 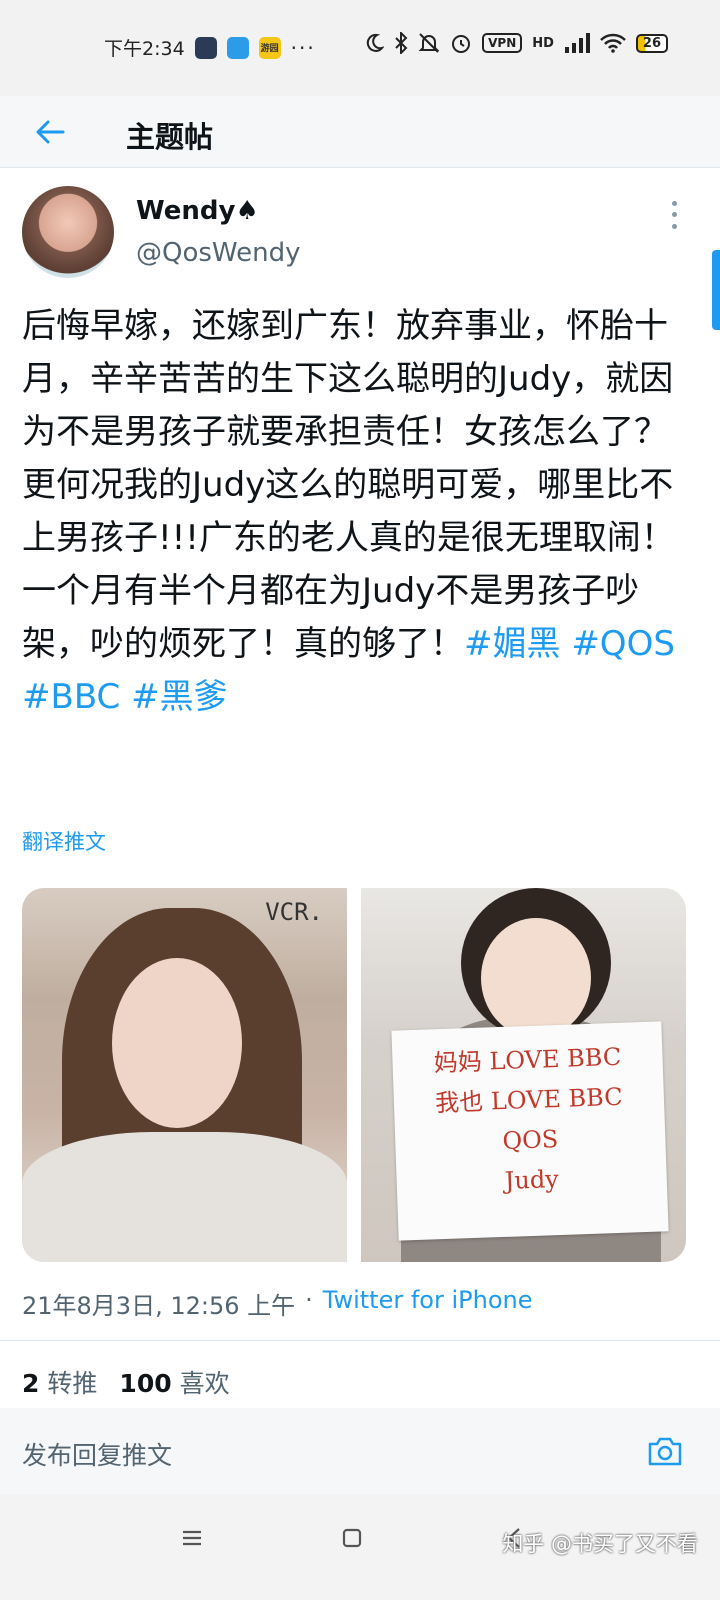 What do you see at coordinates (360, 1340) in the screenshot?
I see `divider` at bounding box center [360, 1340].